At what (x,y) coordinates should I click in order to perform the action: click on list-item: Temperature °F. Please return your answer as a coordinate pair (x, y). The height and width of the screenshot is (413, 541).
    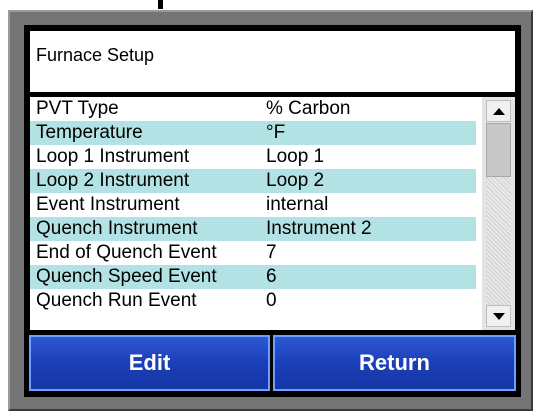
    Looking at the image, I should click on (253, 133).